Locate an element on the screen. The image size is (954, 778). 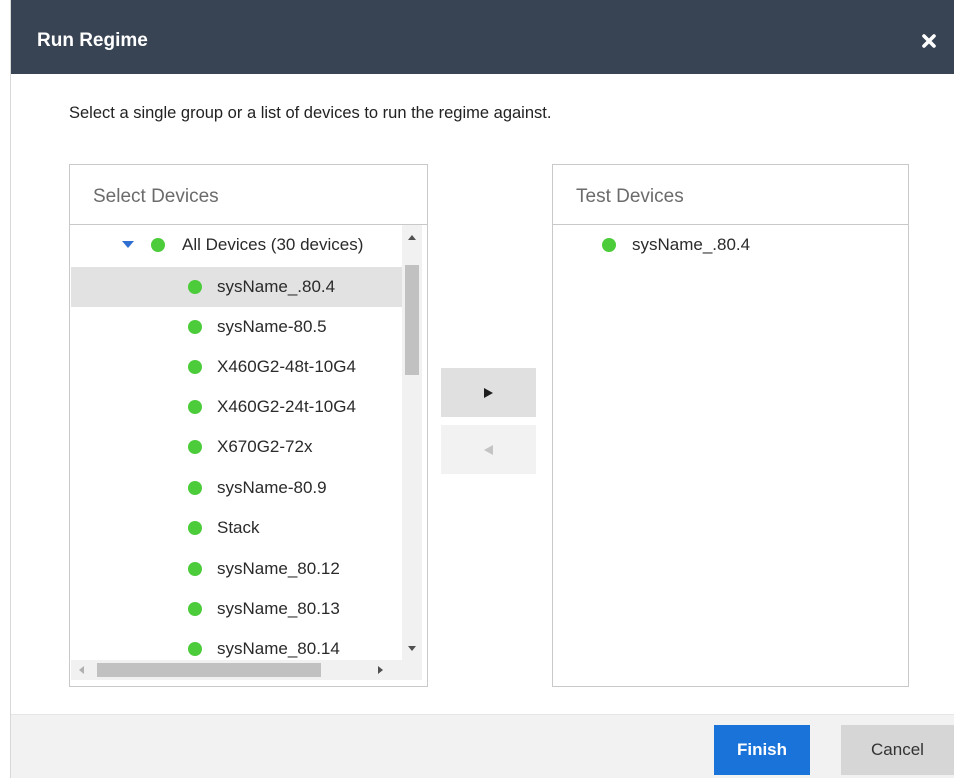
tree-item: sysName_.80.4 is located at coordinates (236, 287).